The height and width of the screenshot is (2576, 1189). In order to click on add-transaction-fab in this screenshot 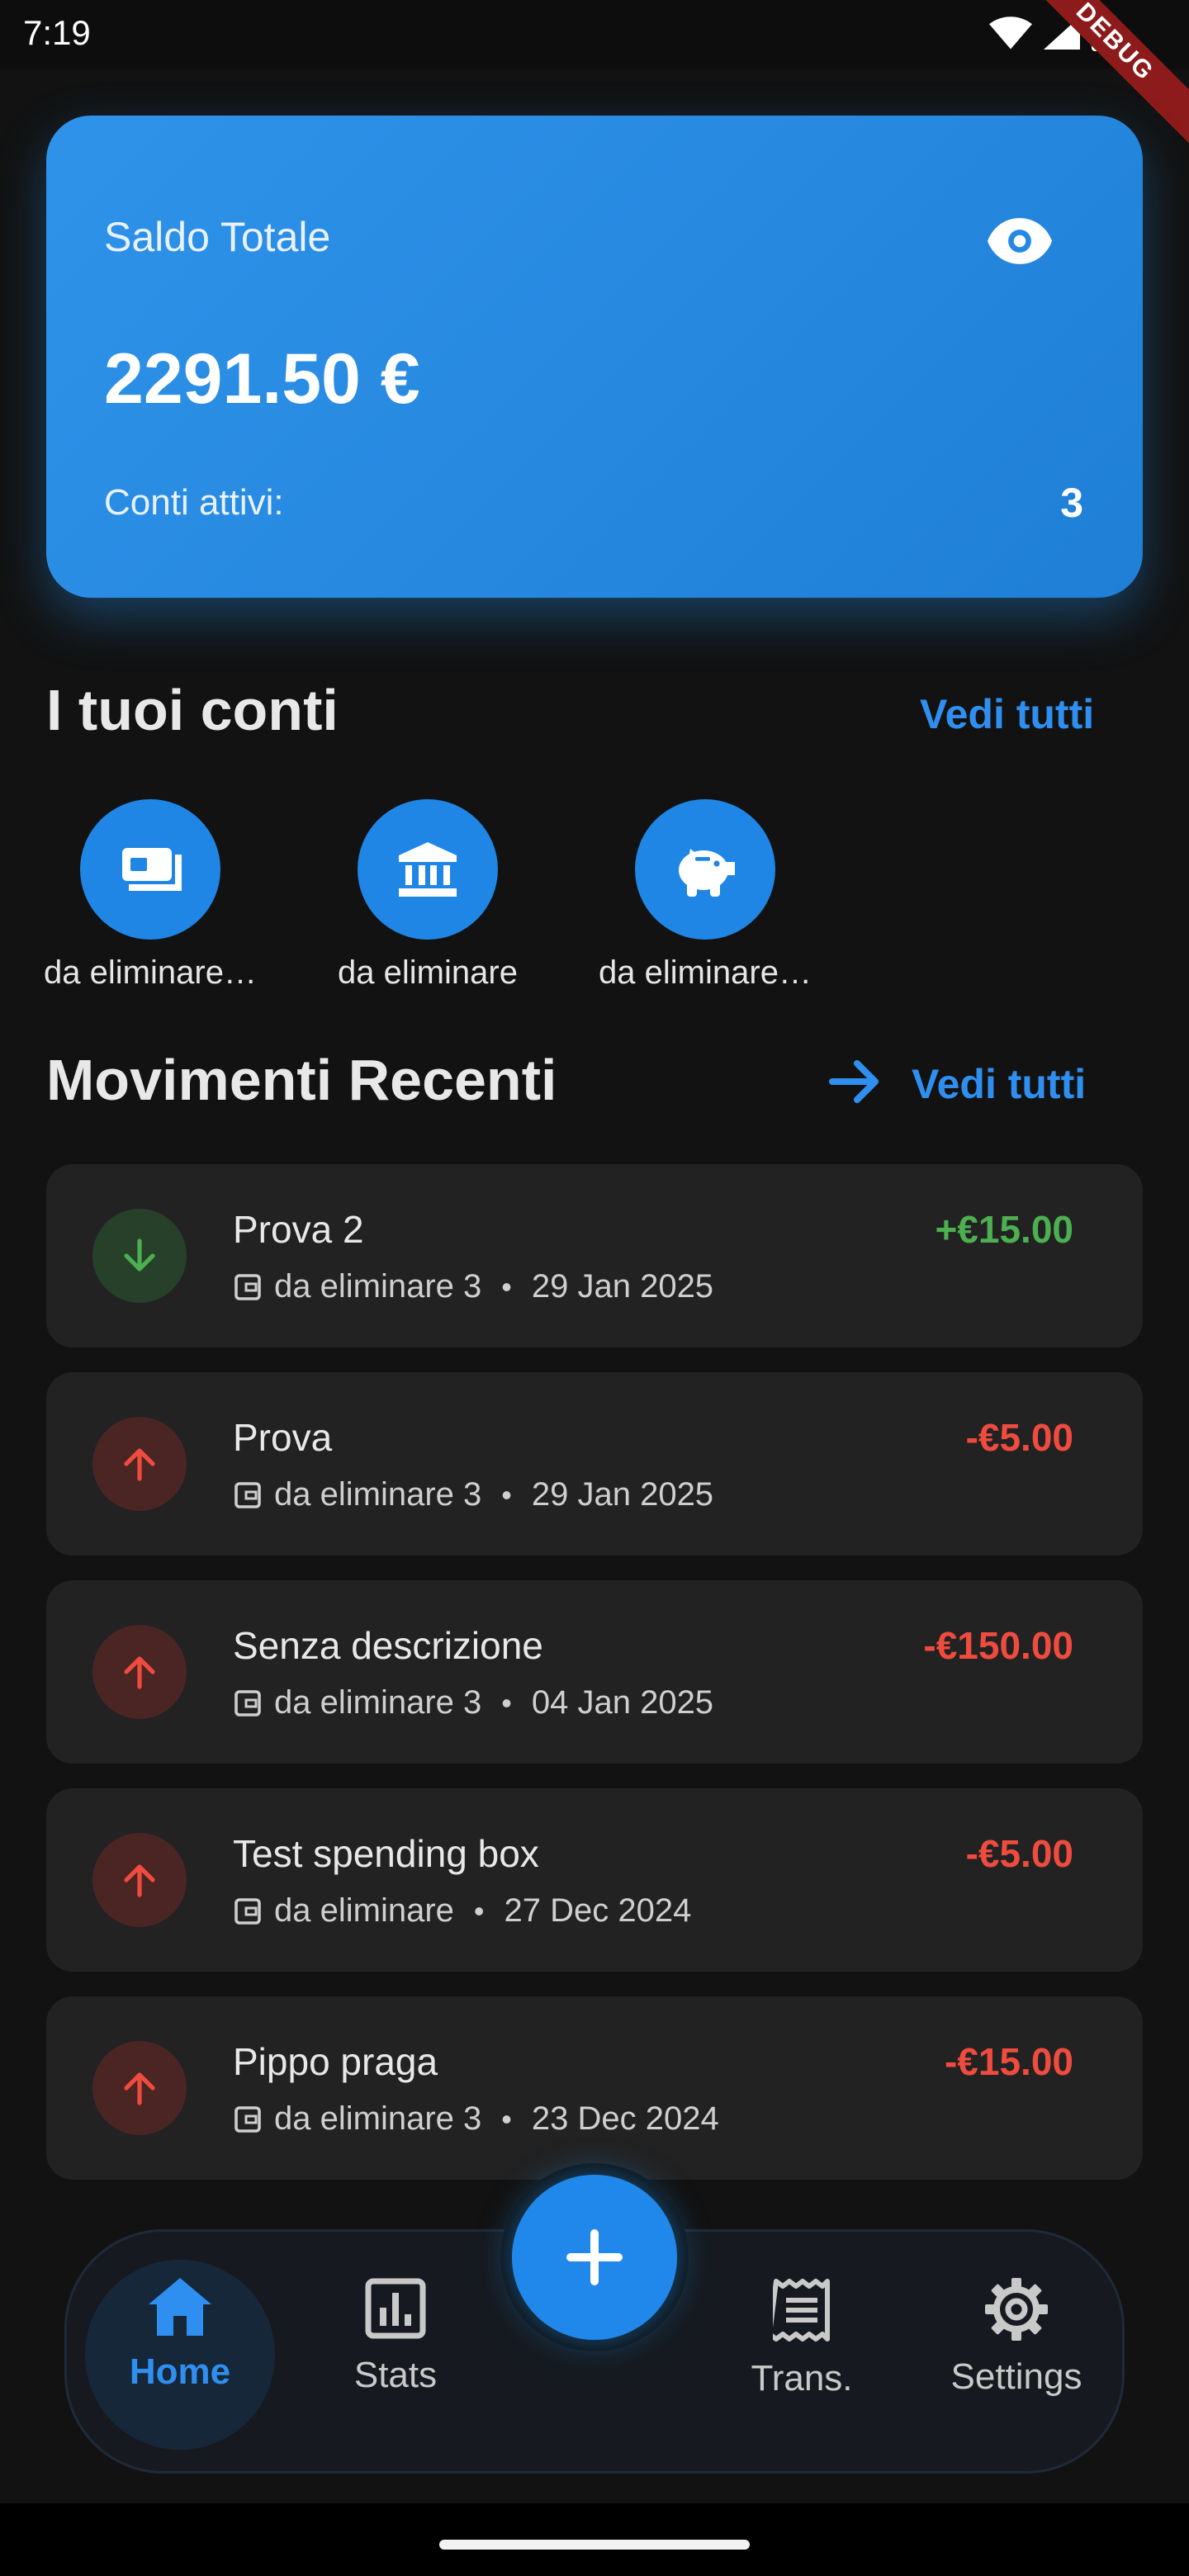, I will do `click(594, 2257)`.